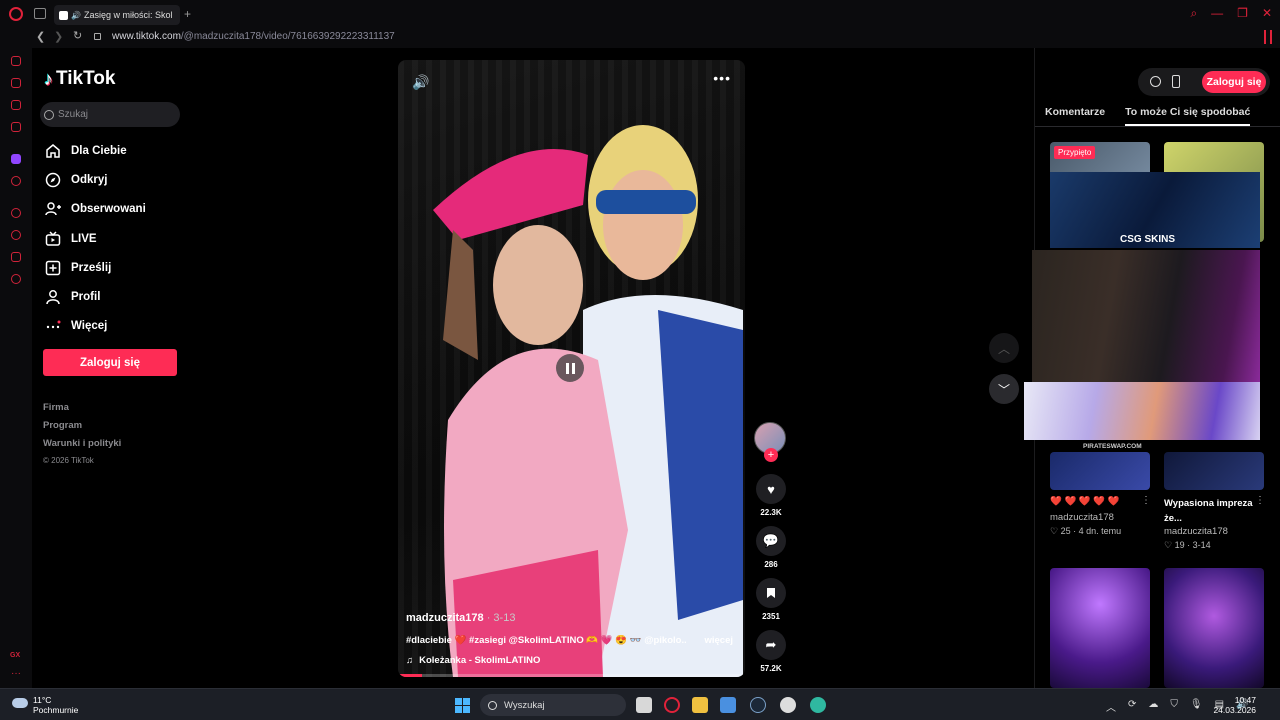 Image resolution: width=1280 pixels, height=720 pixels. I want to click on news-icon, so click(16, 127).